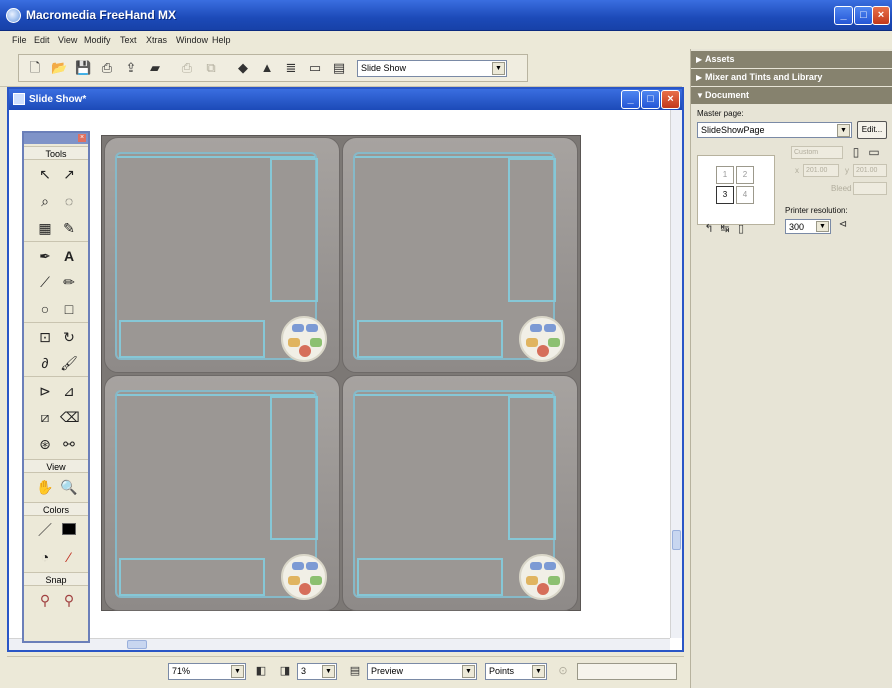 The image size is (892, 688). Describe the element at coordinates (42, 40) in the screenshot. I see `menu-edit: Edit` at that location.